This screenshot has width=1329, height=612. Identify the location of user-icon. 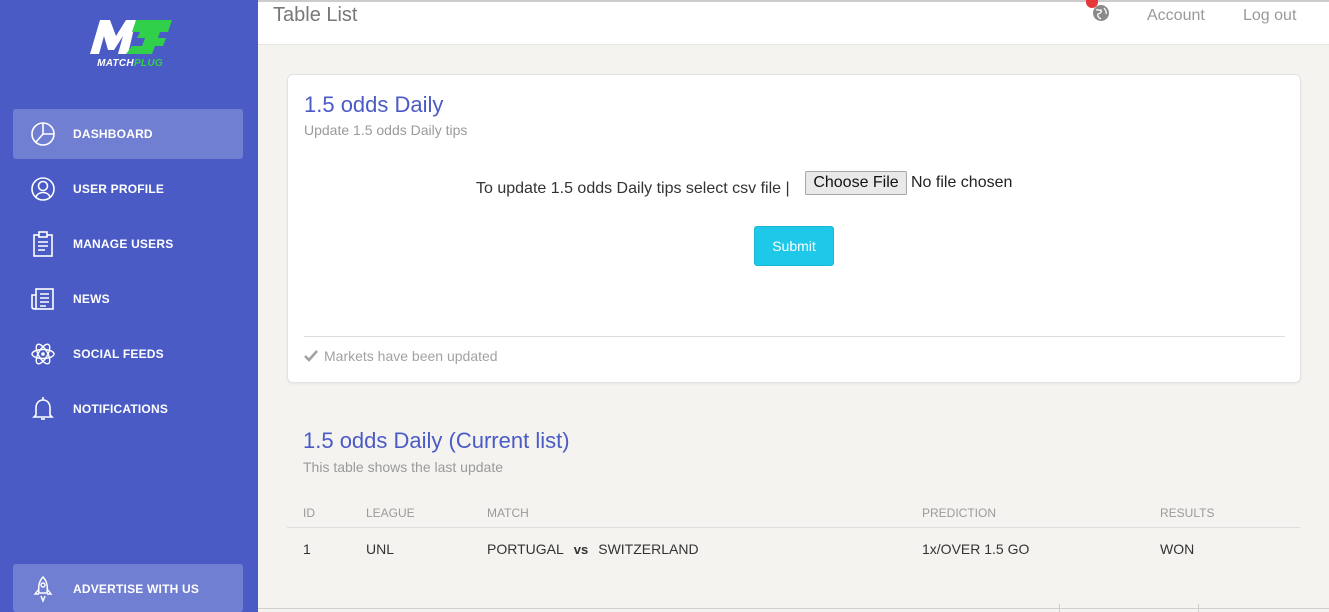
(43, 189).